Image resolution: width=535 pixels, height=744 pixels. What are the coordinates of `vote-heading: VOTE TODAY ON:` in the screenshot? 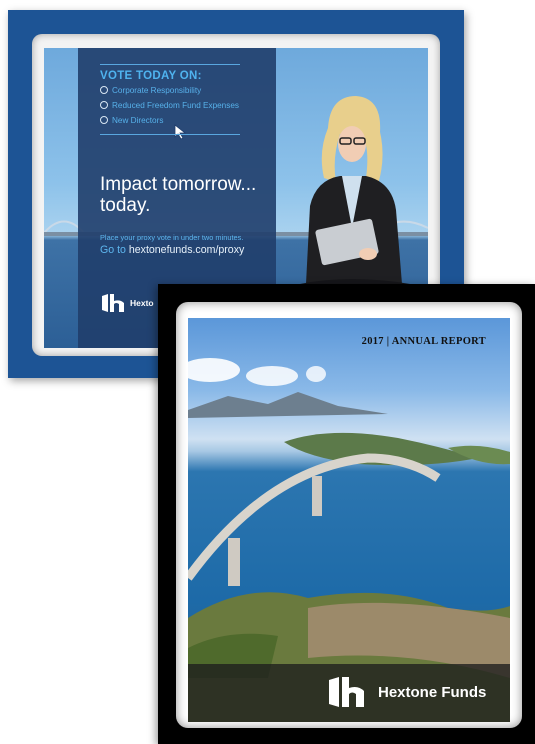 It's located at (151, 76).